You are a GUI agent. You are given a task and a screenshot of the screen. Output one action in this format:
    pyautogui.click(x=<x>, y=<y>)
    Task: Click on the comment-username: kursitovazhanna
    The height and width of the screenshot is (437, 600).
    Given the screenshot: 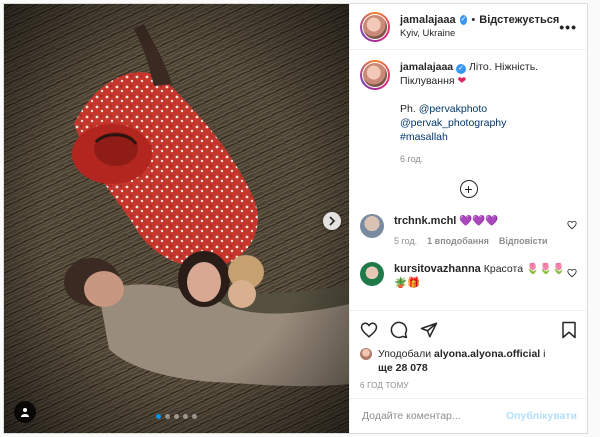 What is the action you would take?
    pyautogui.click(x=437, y=269)
    